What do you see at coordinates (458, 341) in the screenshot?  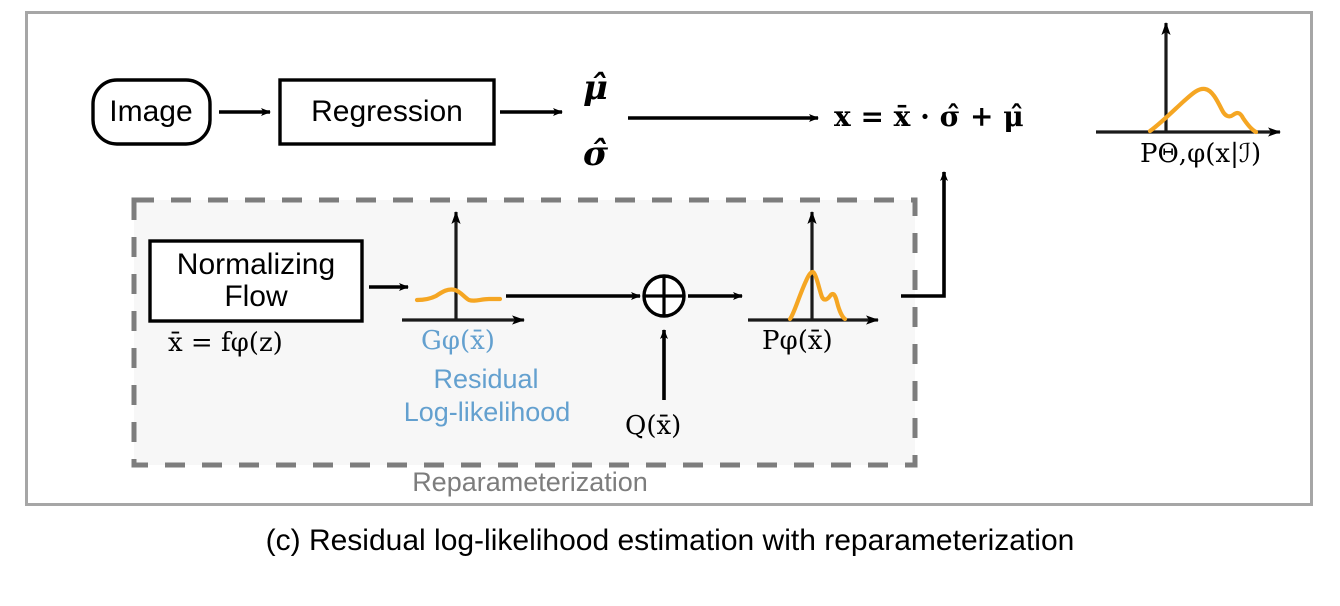 I see `residual-loglikelihood-plot-label: Gφ(x̄)` at bounding box center [458, 341].